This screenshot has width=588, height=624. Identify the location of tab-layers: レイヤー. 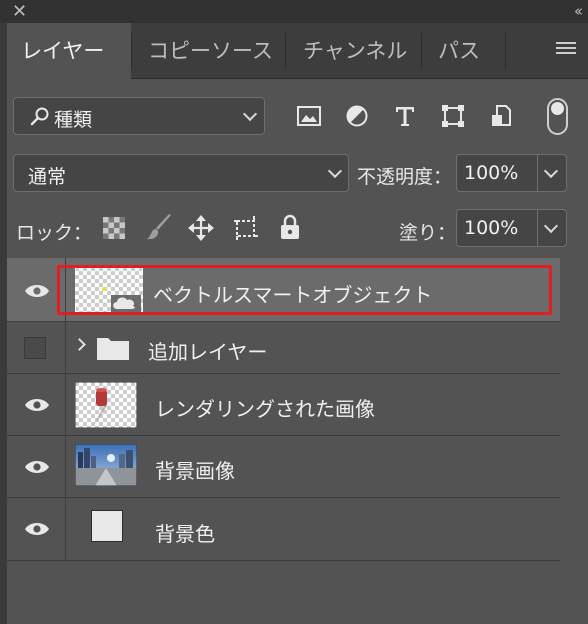
(69, 51).